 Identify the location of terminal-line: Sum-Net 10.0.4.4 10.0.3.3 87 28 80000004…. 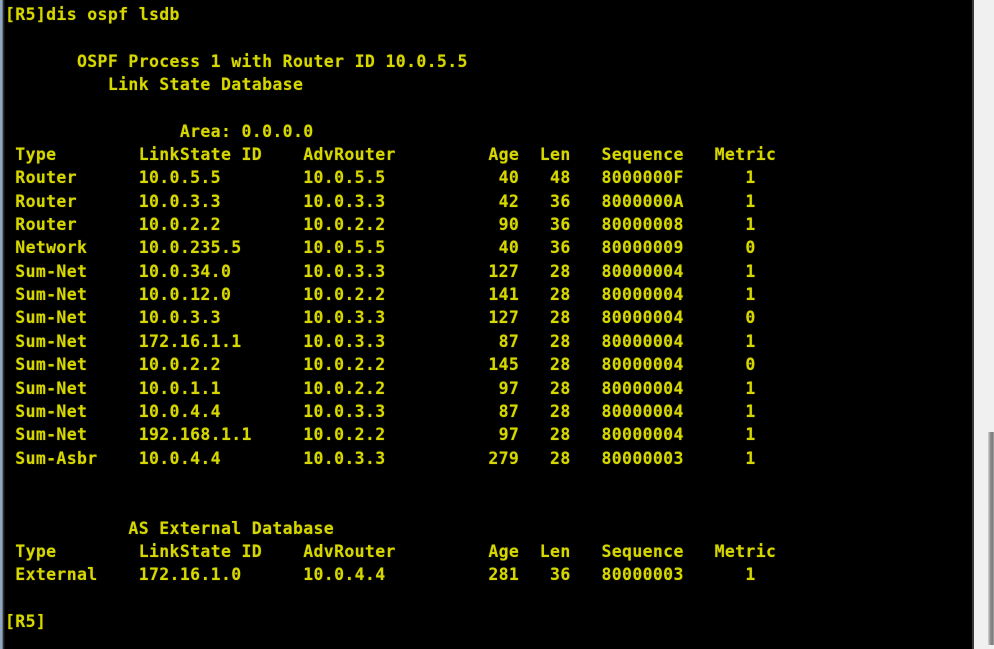
(380, 411).